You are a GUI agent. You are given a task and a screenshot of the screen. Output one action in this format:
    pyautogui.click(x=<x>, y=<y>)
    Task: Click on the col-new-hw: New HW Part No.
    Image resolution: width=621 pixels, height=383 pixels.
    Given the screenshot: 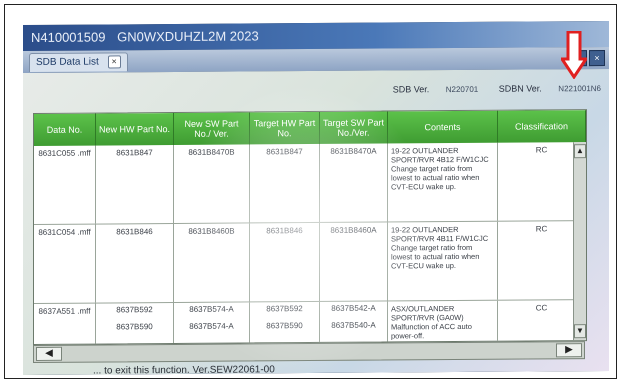 What is the action you would take?
    pyautogui.click(x=135, y=129)
    